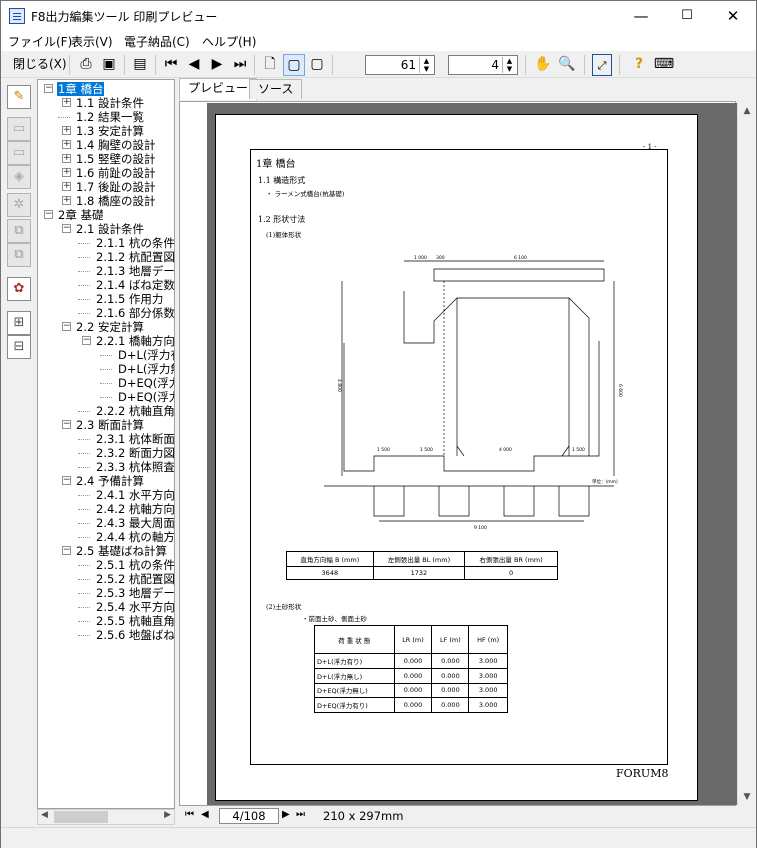 The height and width of the screenshot is (848, 757). I want to click on tree-item: 2.1.2 杭配置図, so click(106, 257).